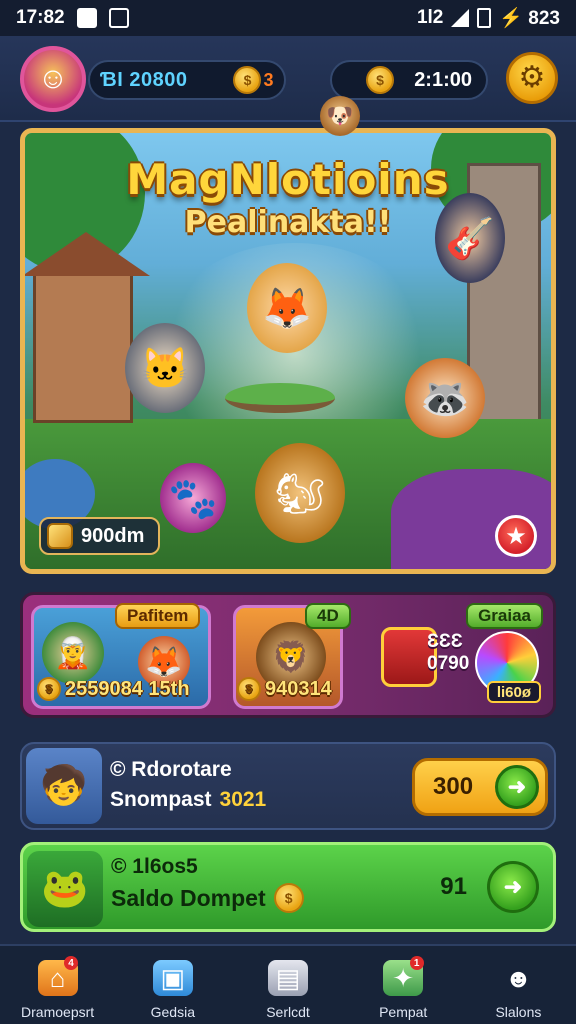 Image resolution: width=576 pixels, height=1024 pixels. Describe the element at coordinates (448, 663) in the screenshot. I see `chest-line-2: 0790` at that location.